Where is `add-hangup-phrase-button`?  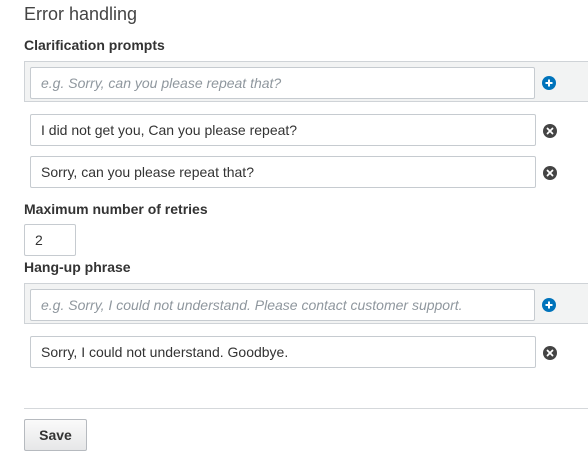 add-hangup-phrase-button is located at coordinates (549, 305).